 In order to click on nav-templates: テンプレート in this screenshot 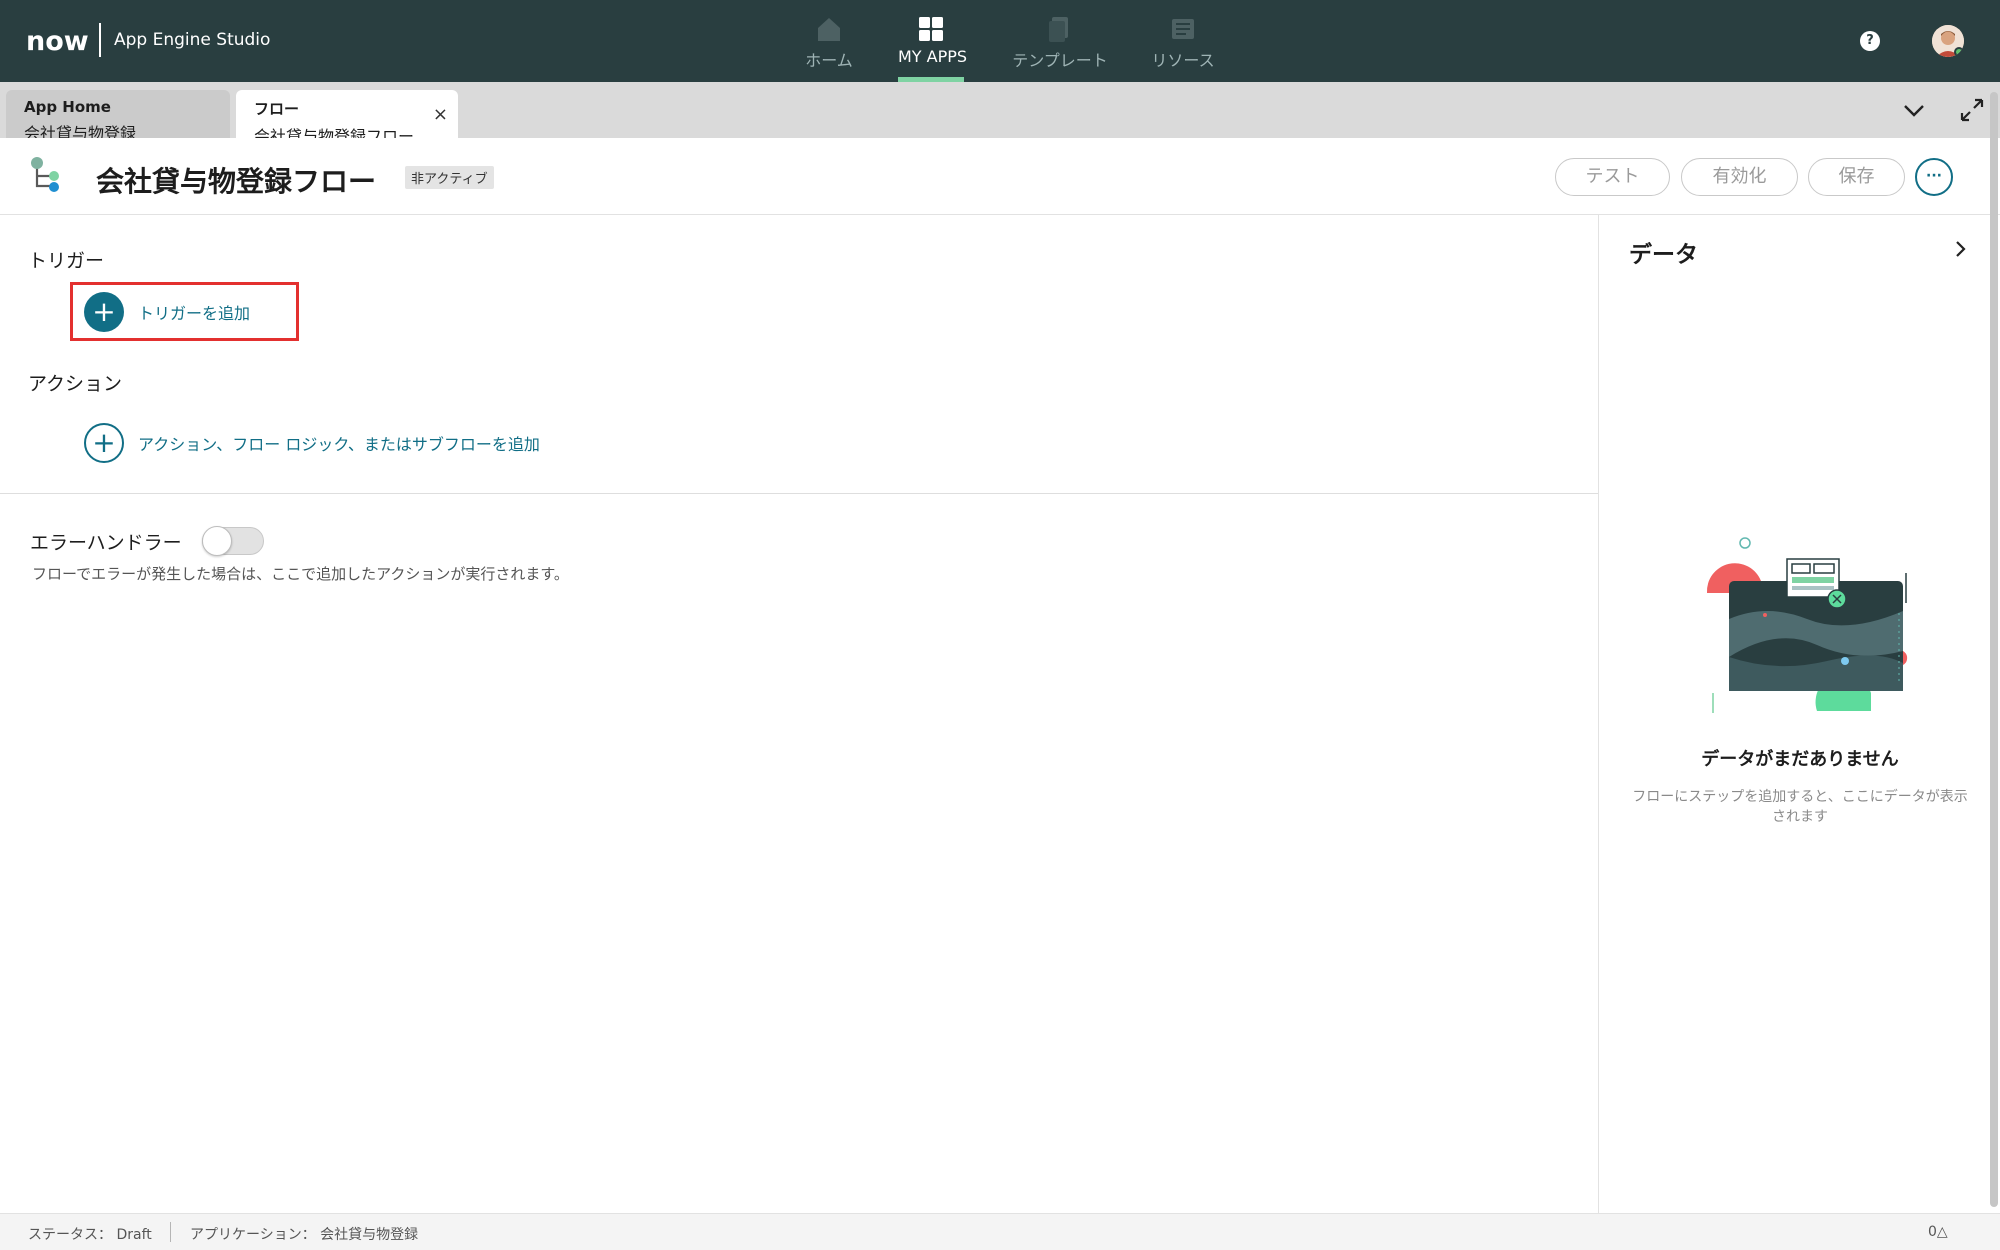, I will do `click(1060, 41)`.